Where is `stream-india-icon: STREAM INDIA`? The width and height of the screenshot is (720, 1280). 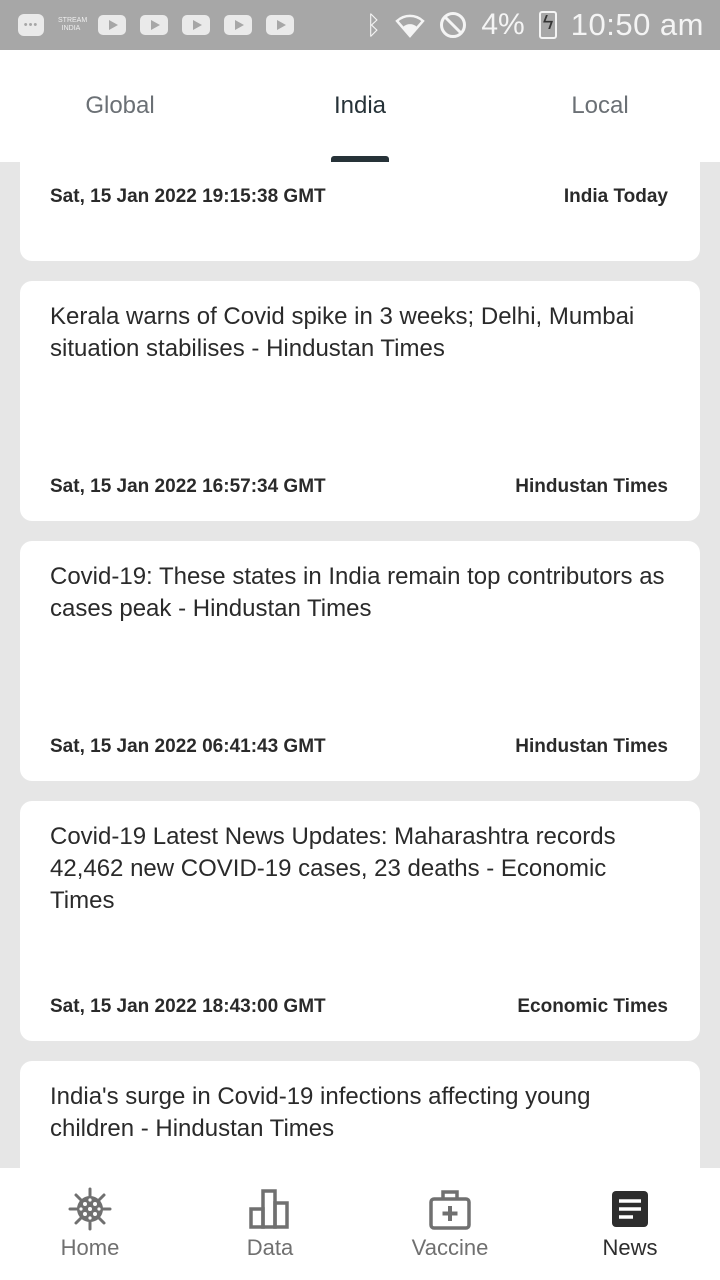 stream-india-icon: STREAM INDIA is located at coordinates (73, 24).